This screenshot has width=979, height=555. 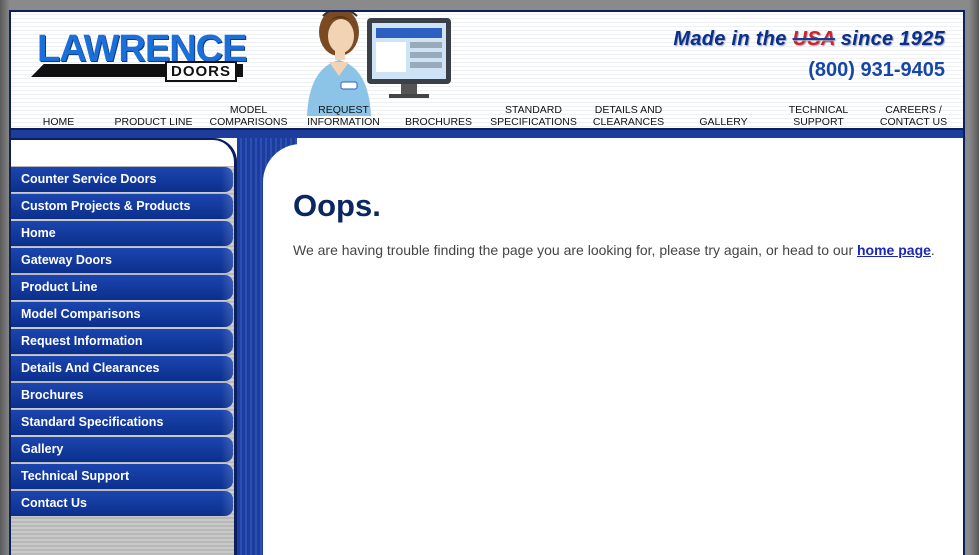 I want to click on nav-label-line2: BROCHURES, so click(x=438, y=122).